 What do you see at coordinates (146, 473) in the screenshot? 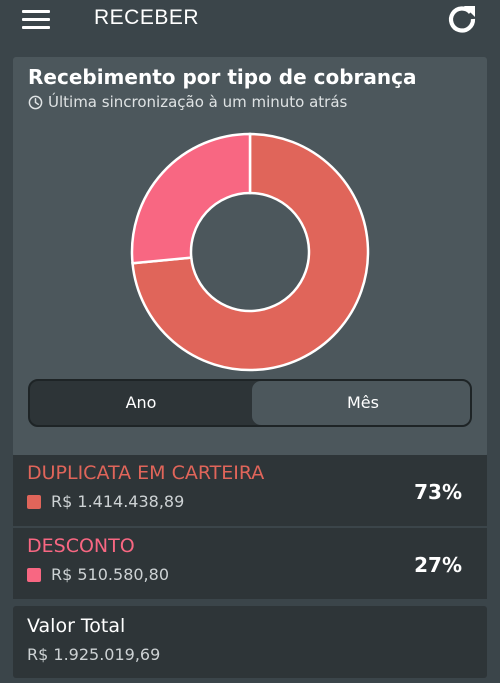
I see `item-label: DUPLICATA EM CARTEIRA` at bounding box center [146, 473].